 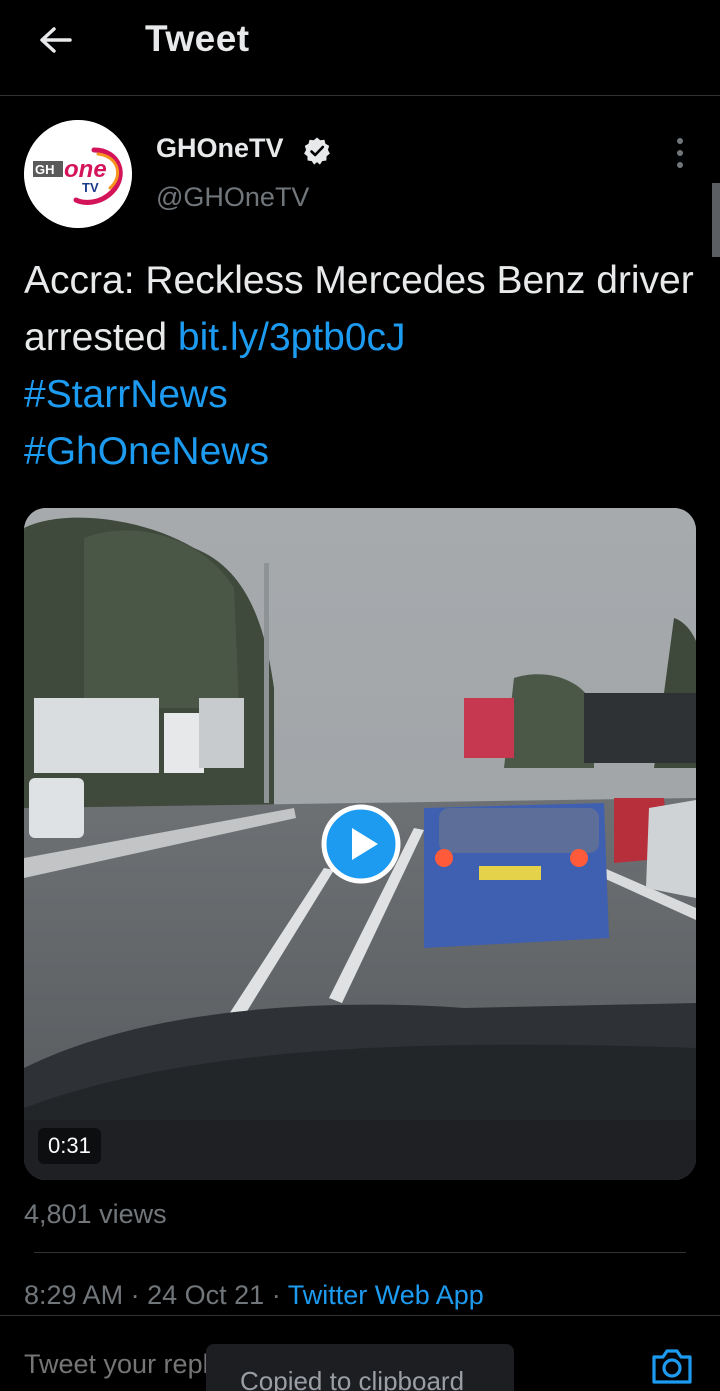 I want to click on svg-text: one, so click(x=85, y=169).